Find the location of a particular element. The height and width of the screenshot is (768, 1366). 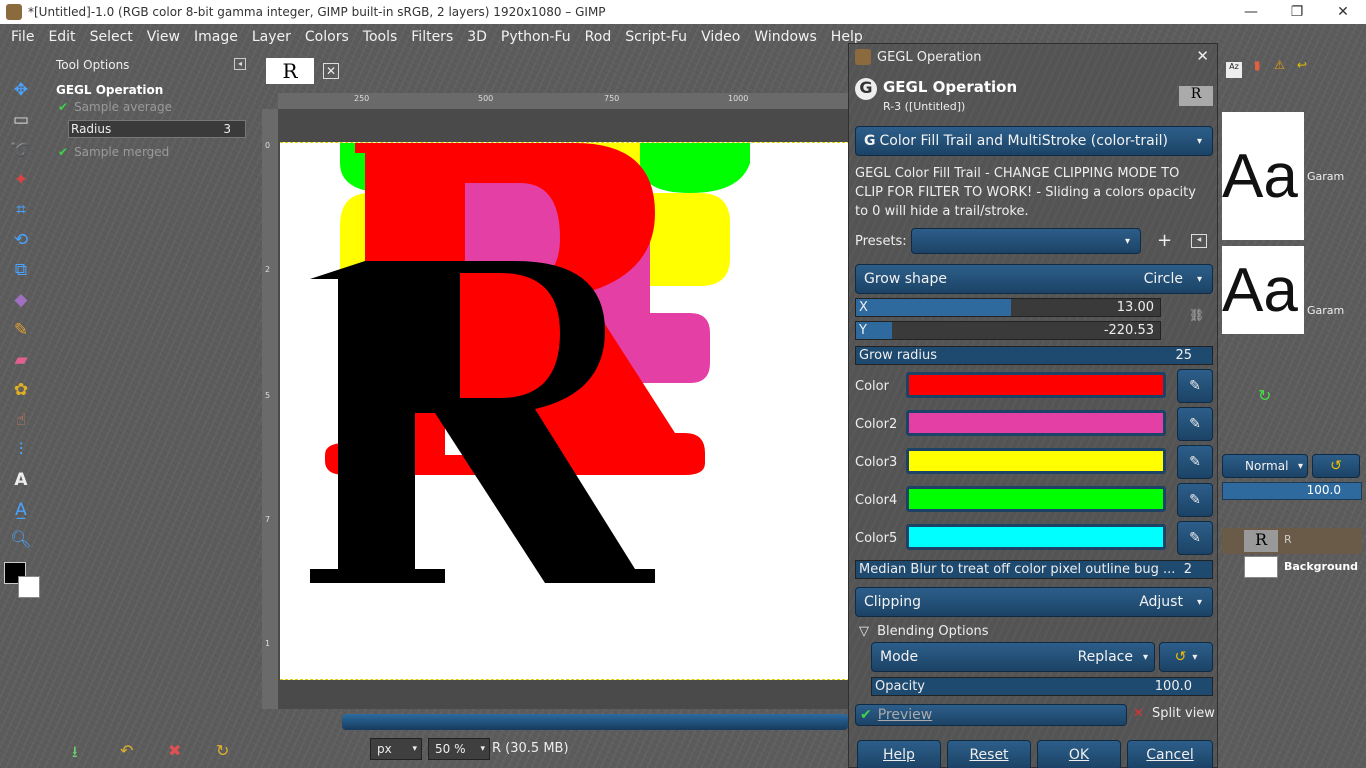

ok-button: OK is located at coordinates (1079, 754).